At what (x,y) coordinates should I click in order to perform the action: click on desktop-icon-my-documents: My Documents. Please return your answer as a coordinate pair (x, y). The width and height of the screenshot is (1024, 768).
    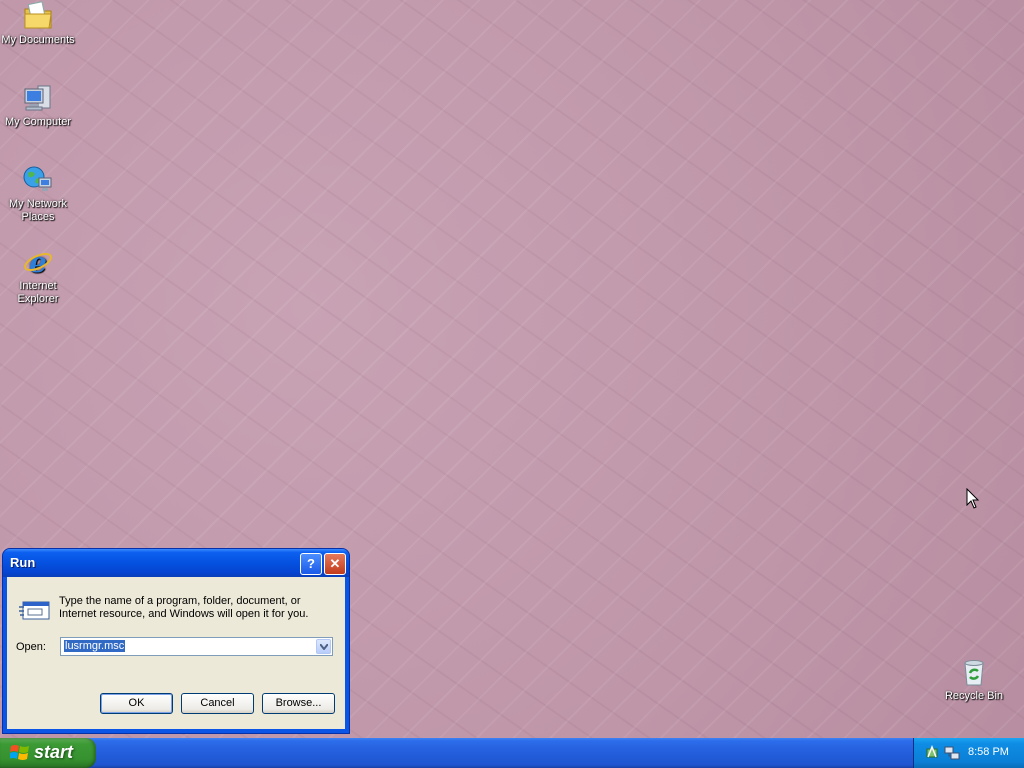
    Looking at the image, I should click on (38, 23).